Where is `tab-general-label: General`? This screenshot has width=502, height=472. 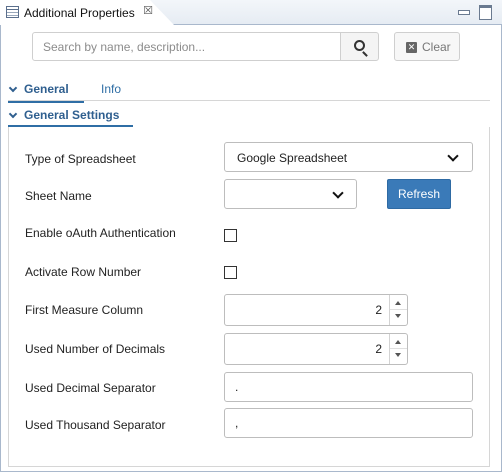
tab-general-label: General is located at coordinates (46, 89).